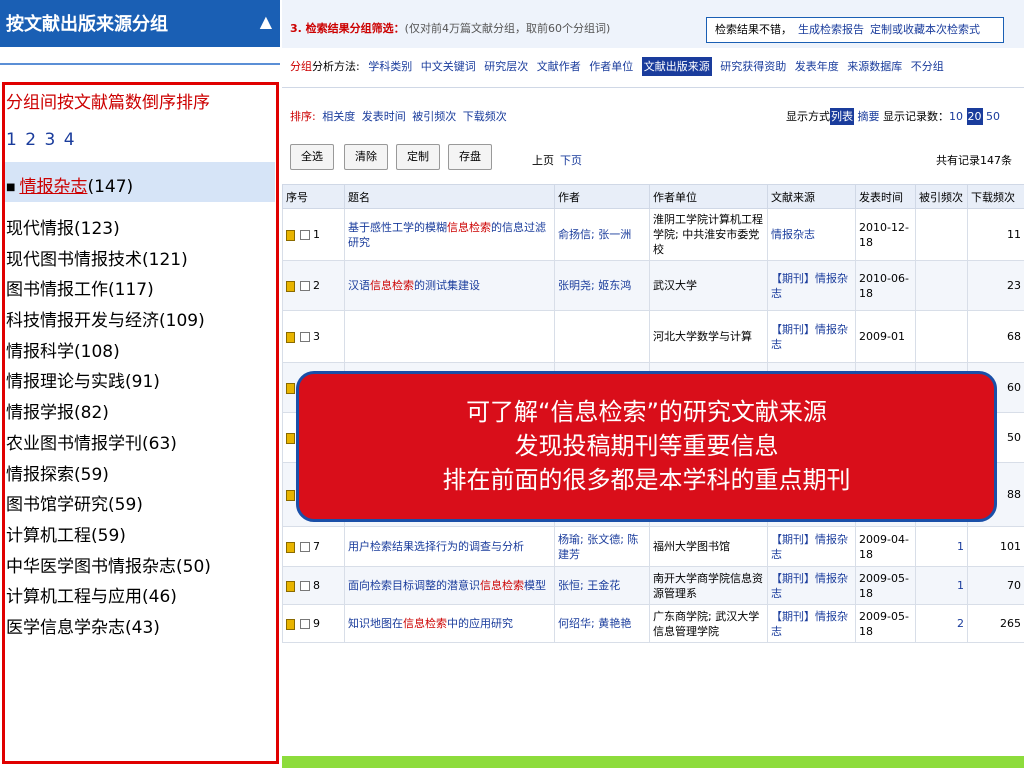 Image resolution: width=1024 pixels, height=768 pixels. Describe the element at coordinates (49, 140) in the screenshot. I see `page-link: 3` at that location.